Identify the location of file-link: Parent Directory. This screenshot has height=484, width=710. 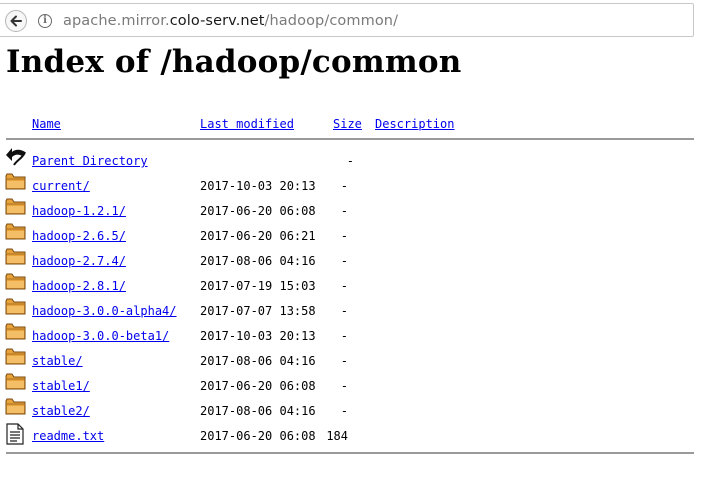
(90, 161).